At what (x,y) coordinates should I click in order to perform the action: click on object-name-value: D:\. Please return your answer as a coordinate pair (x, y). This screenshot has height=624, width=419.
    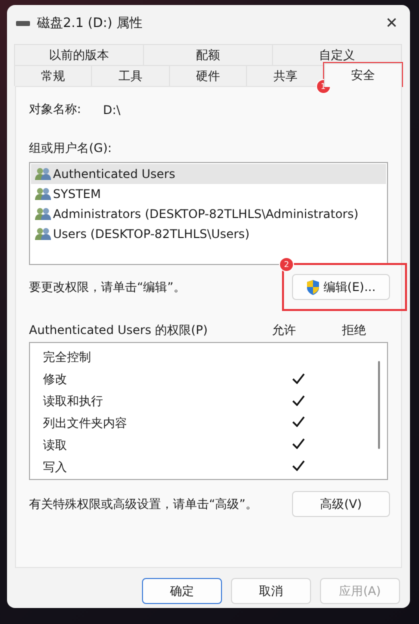
    Looking at the image, I should click on (111, 109).